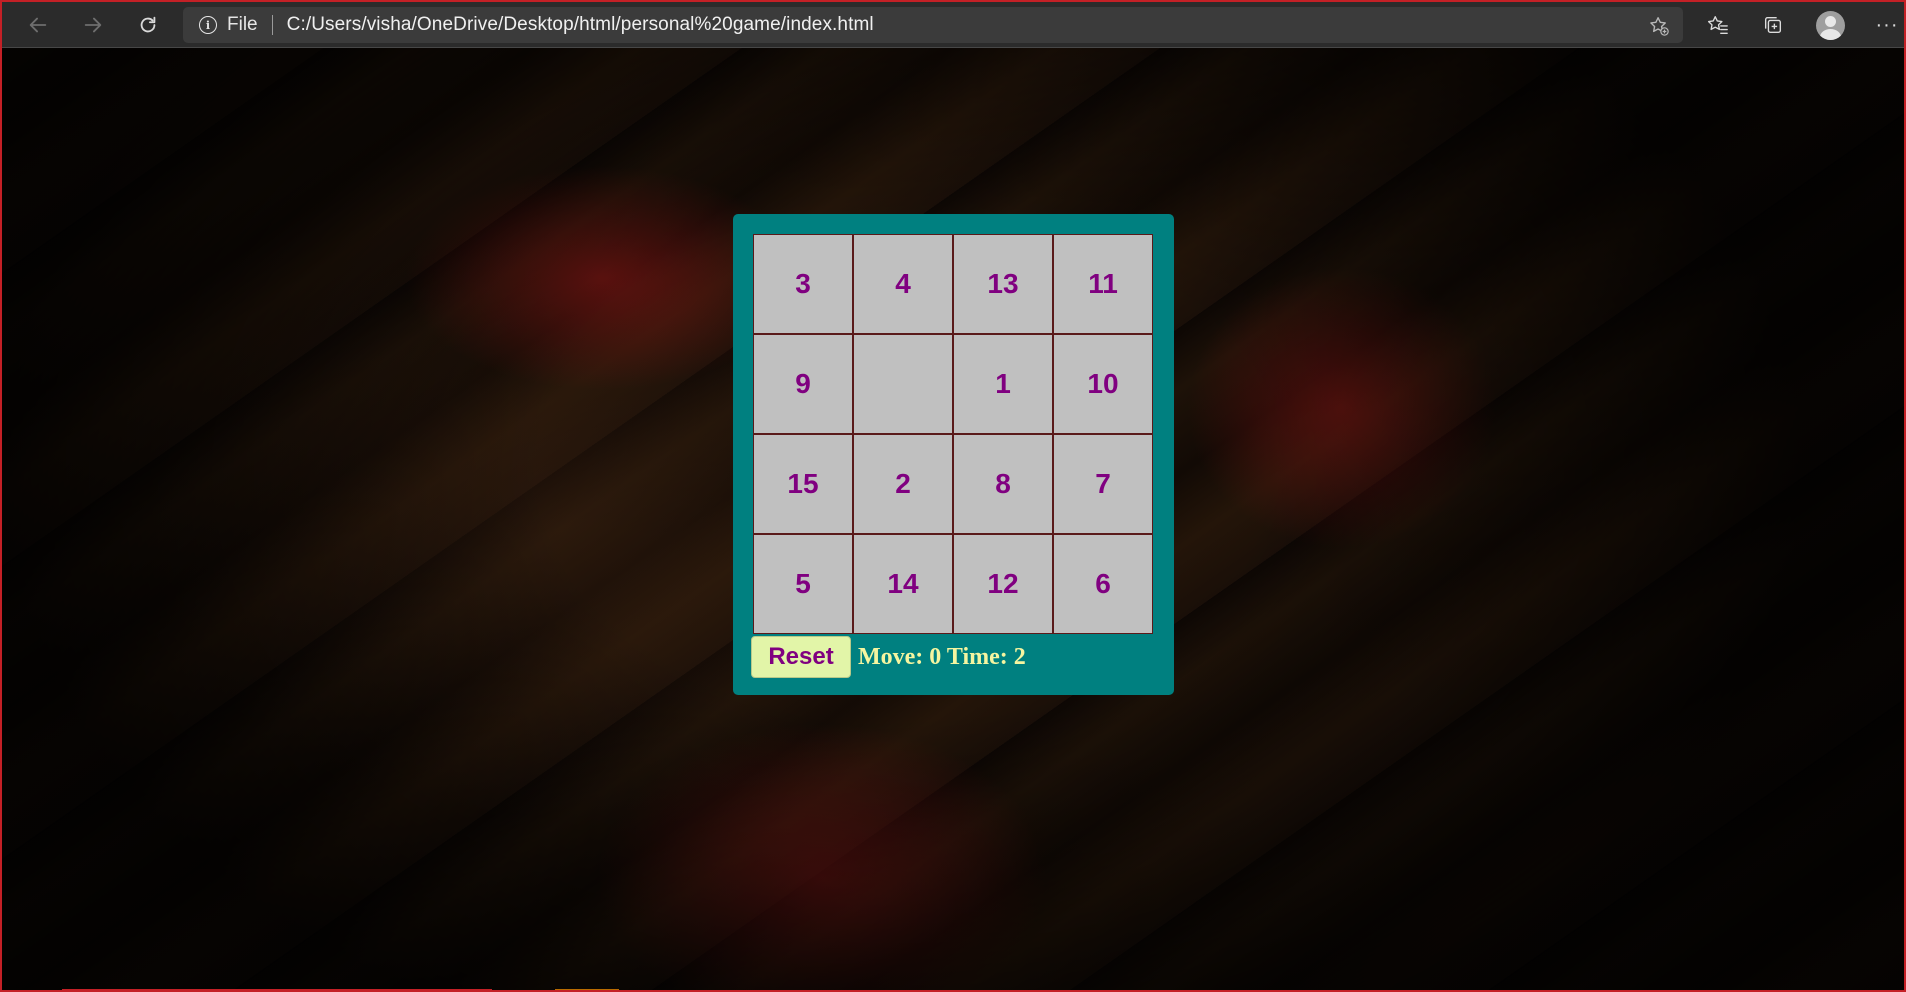  What do you see at coordinates (1103, 484) in the screenshot?
I see `puzzle-tile: 7` at bounding box center [1103, 484].